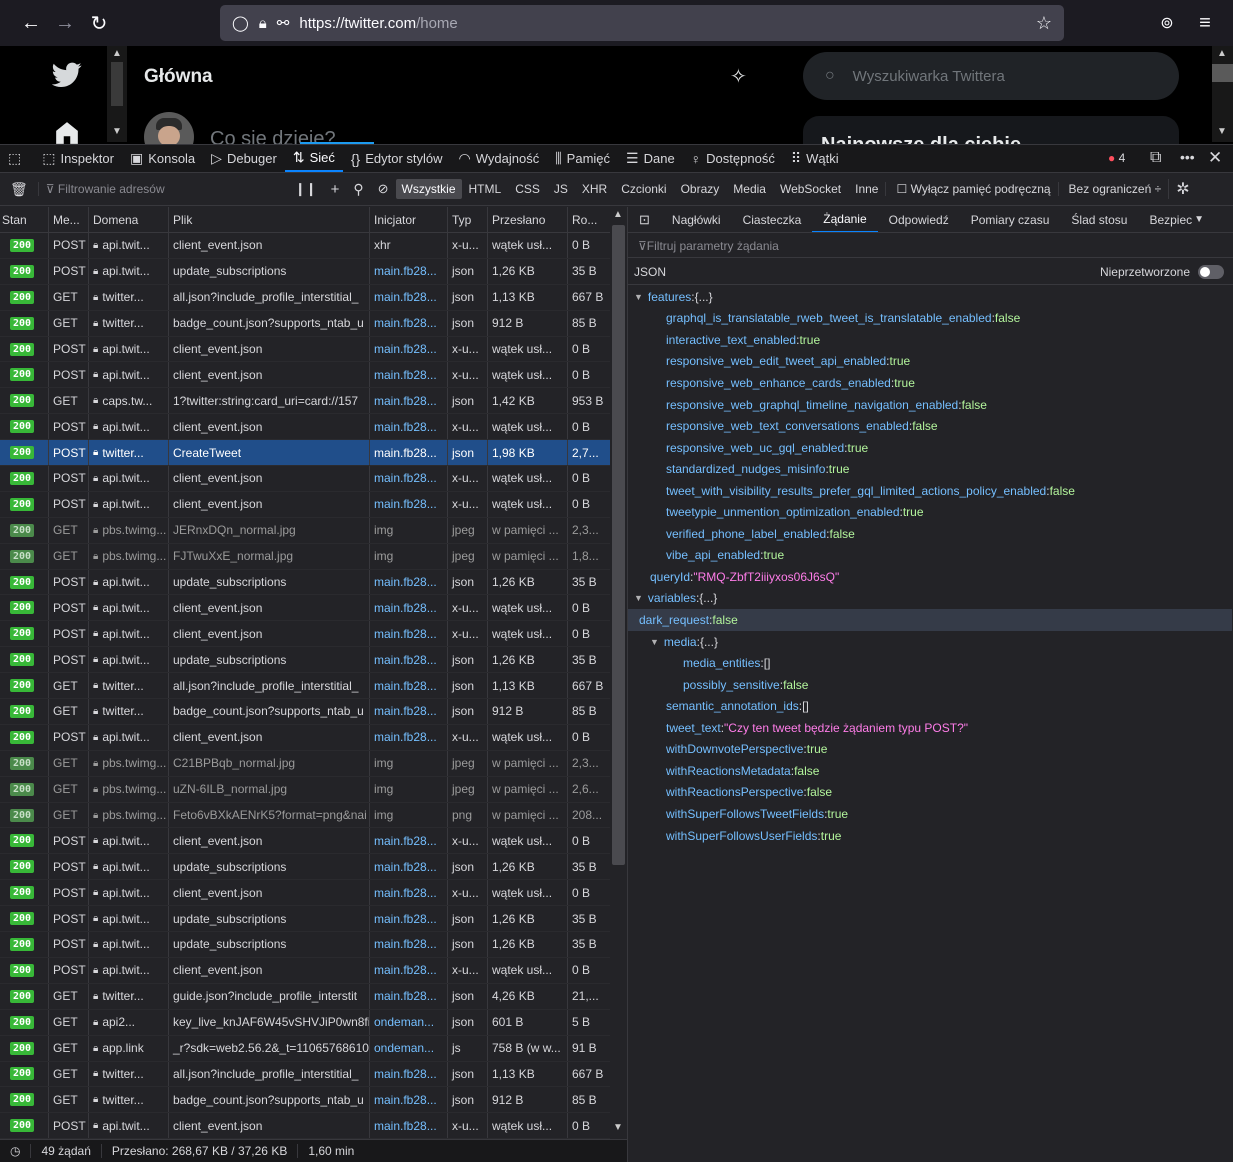 The image size is (1233, 1162). What do you see at coordinates (468, 219) in the screenshot?
I see `col-type: Typ` at bounding box center [468, 219].